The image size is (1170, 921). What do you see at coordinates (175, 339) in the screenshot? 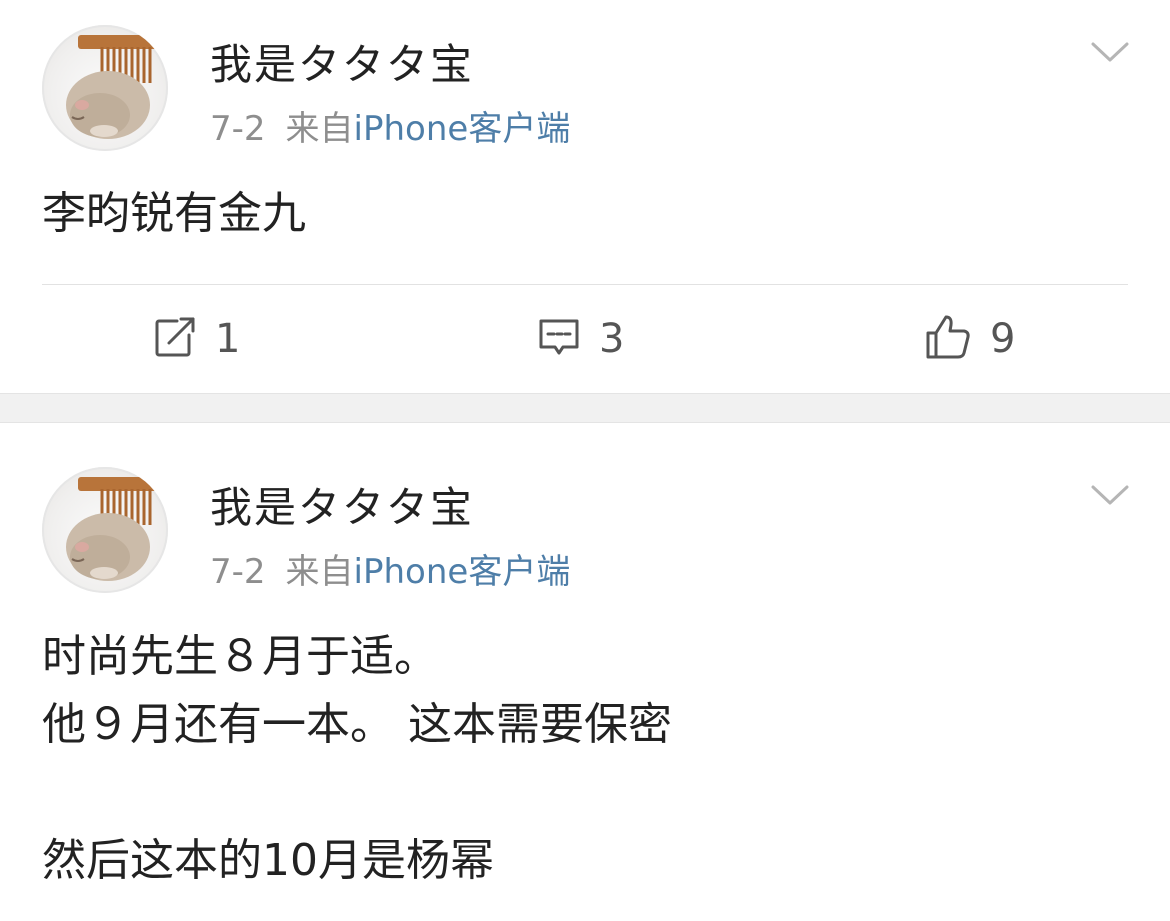
I see `repost-icon` at bounding box center [175, 339].